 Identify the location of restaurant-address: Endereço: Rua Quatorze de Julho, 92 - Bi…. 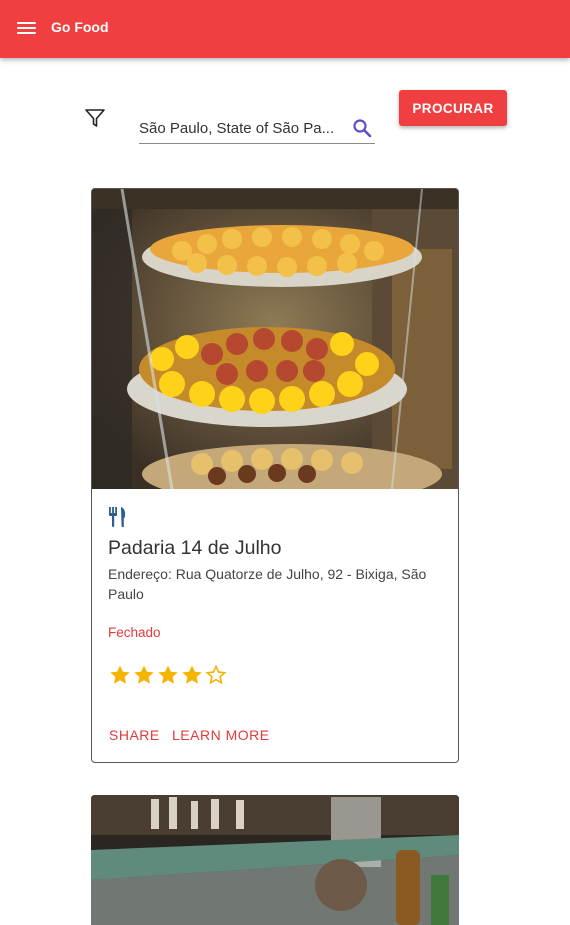
(267, 584).